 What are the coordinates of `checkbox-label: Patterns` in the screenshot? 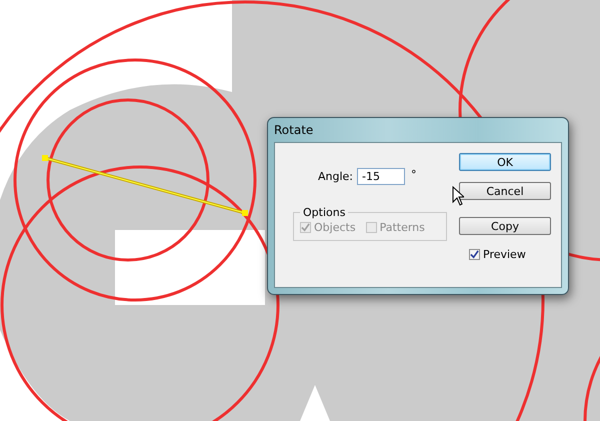 It's located at (402, 227).